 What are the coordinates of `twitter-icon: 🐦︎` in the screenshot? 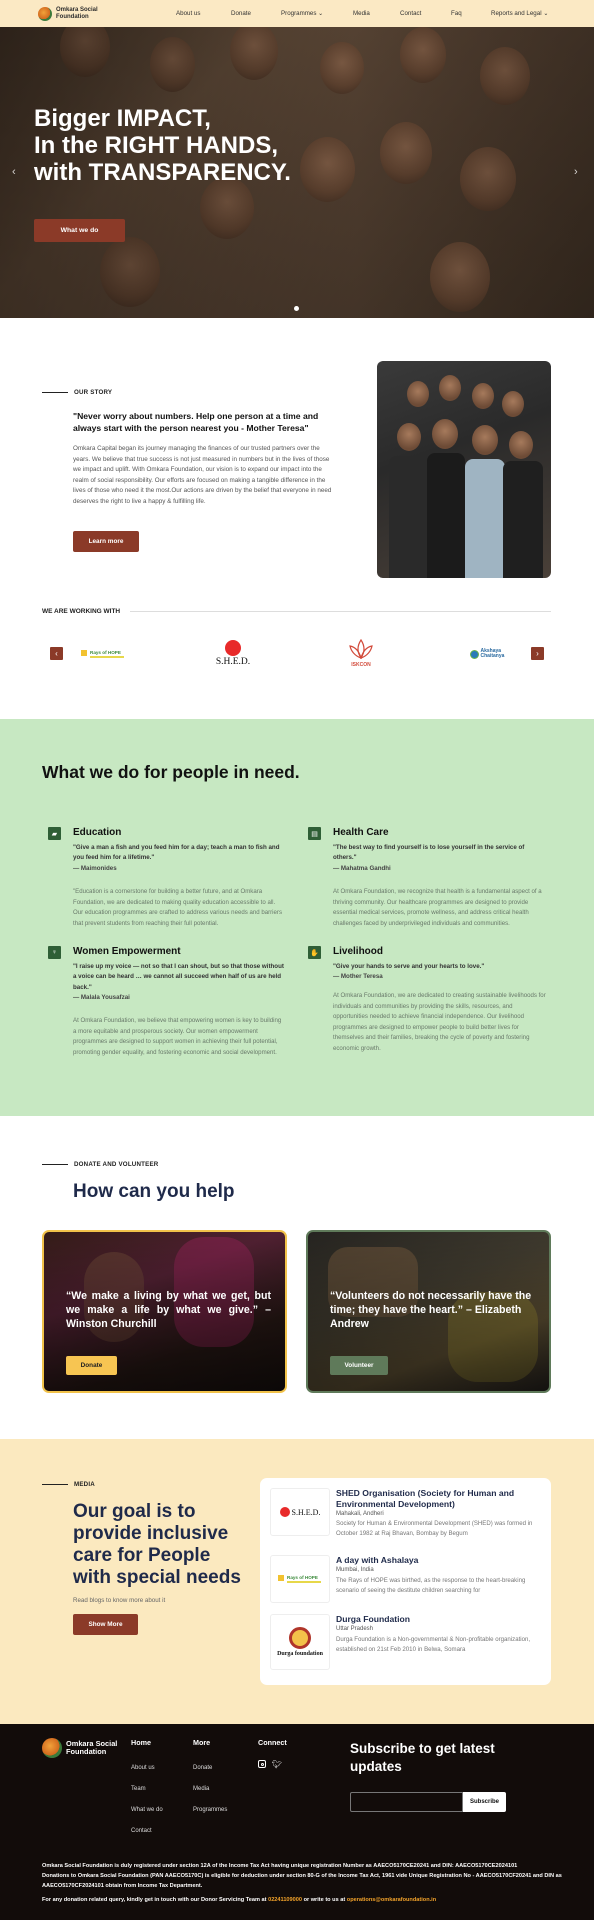 It's located at (277, 1764).